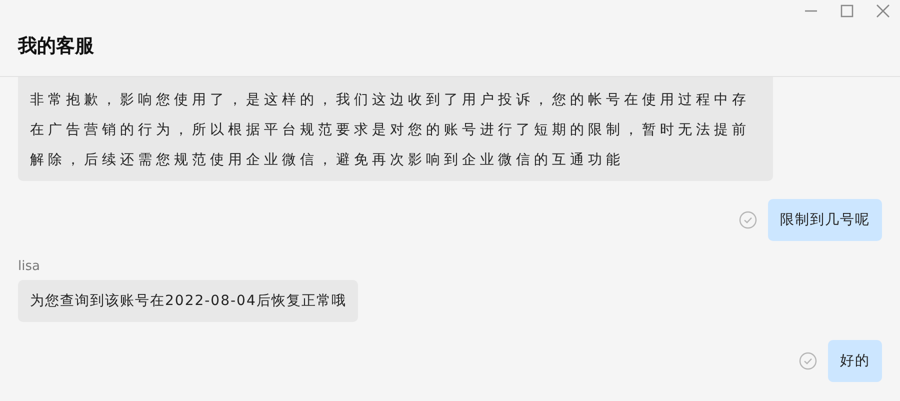  I want to click on sender-name: lisa, so click(29, 266).